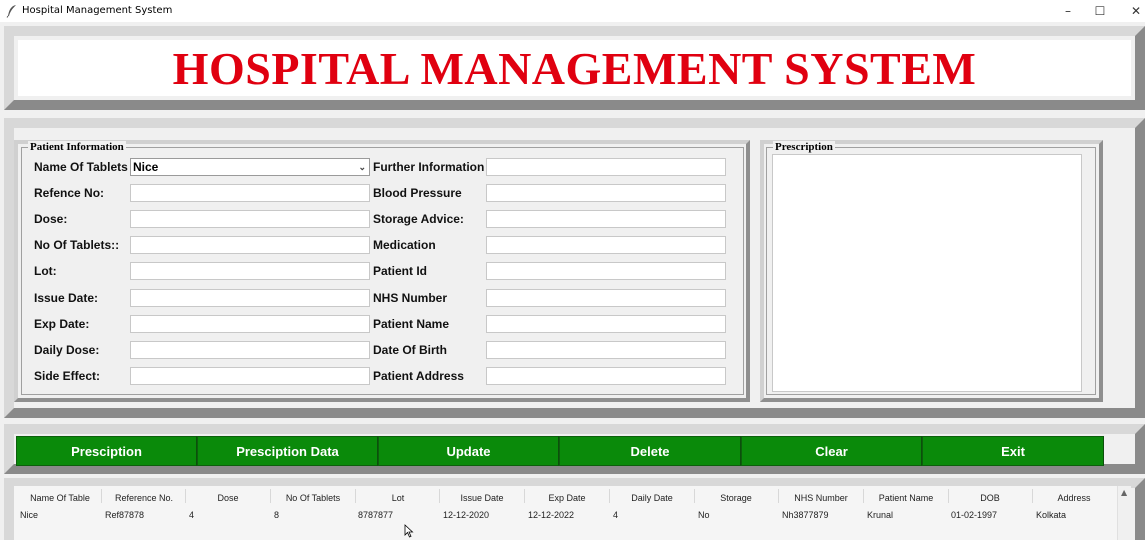 The height and width of the screenshot is (540, 1145). What do you see at coordinates (606, 376) in the screenshot?
I see `patient-address-field` at bounding box center [606, 376].